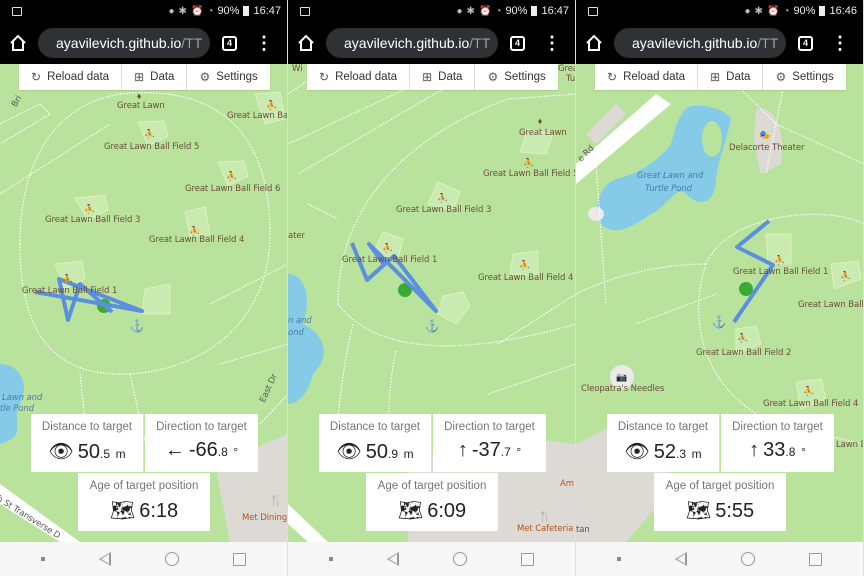 Image resolution: width=864 pixels, height=576 pixels. Describe the element at coordinates (210, 11) in the screenshot. I see `wifi-signal-icon: ◔` at that location.